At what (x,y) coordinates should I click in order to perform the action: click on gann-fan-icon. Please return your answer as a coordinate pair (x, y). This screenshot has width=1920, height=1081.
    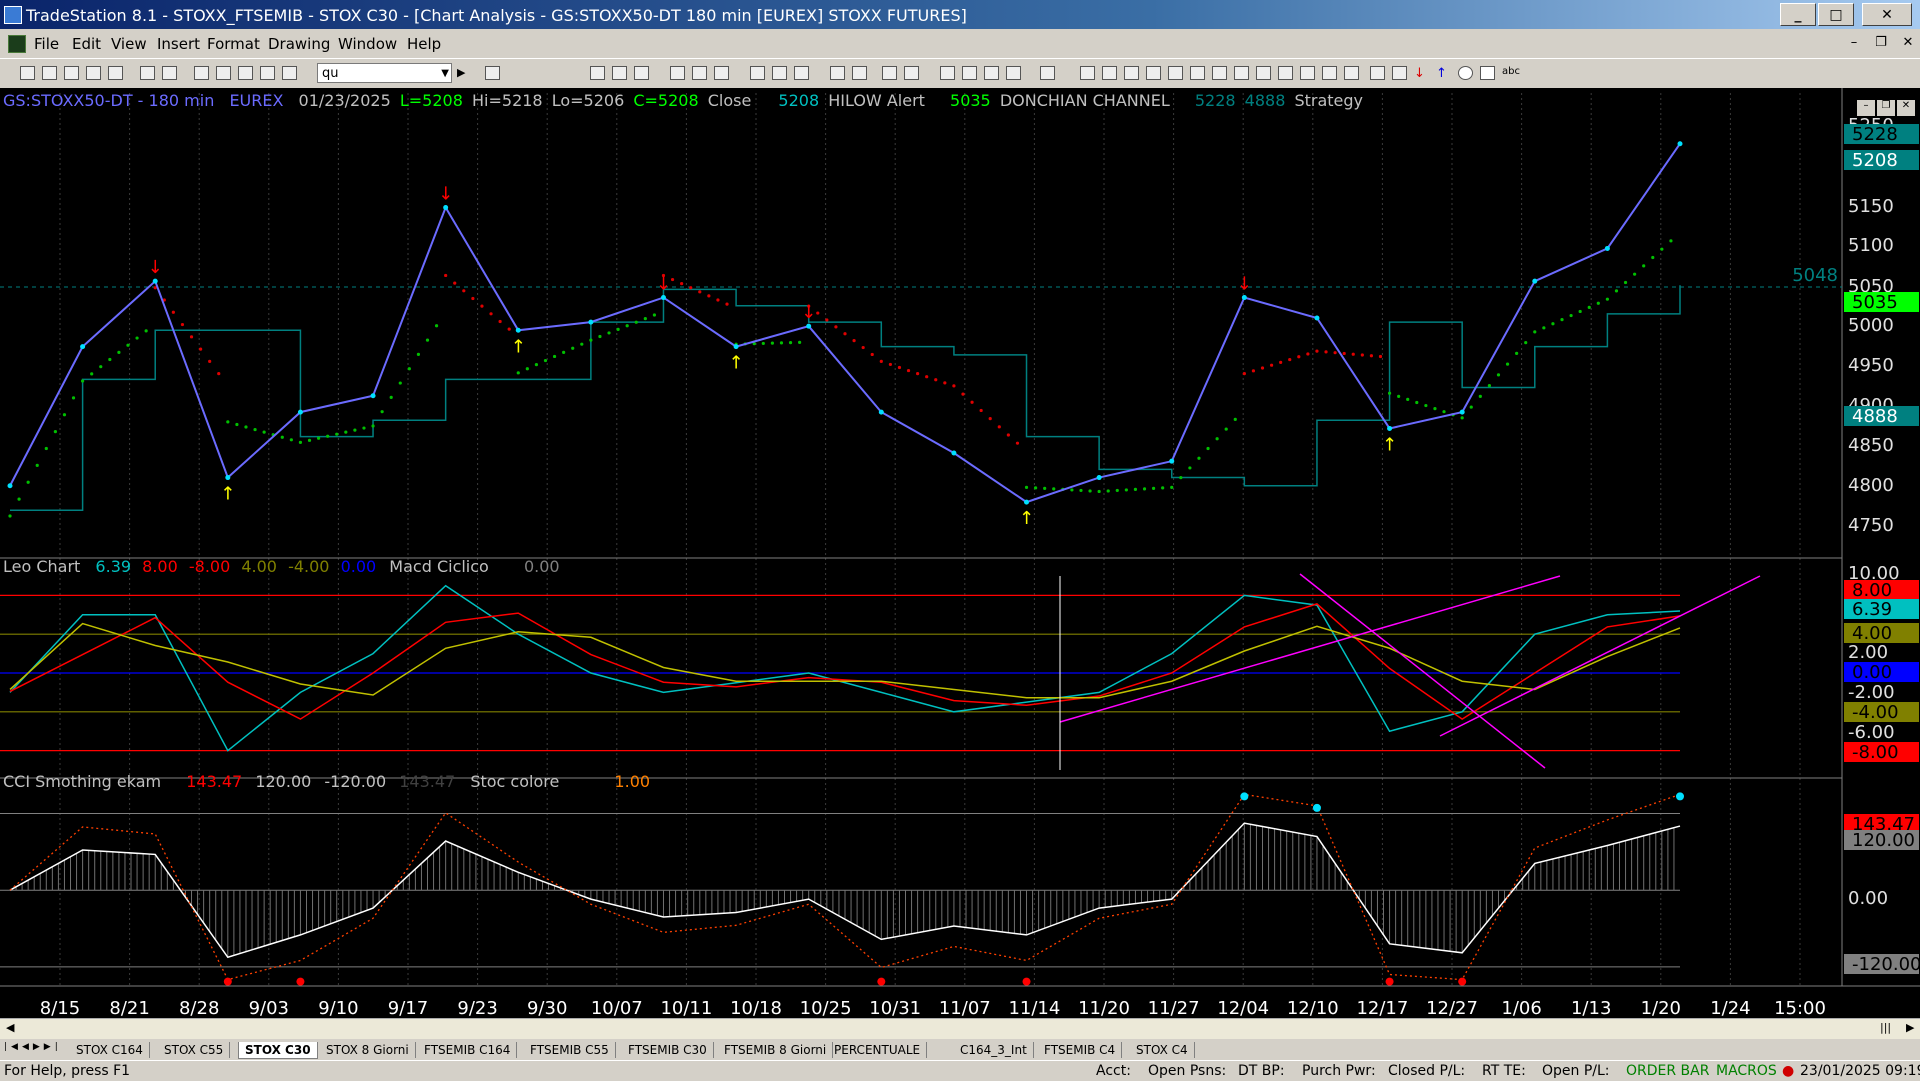
    Looking at the image, I should click on (1175, 73).